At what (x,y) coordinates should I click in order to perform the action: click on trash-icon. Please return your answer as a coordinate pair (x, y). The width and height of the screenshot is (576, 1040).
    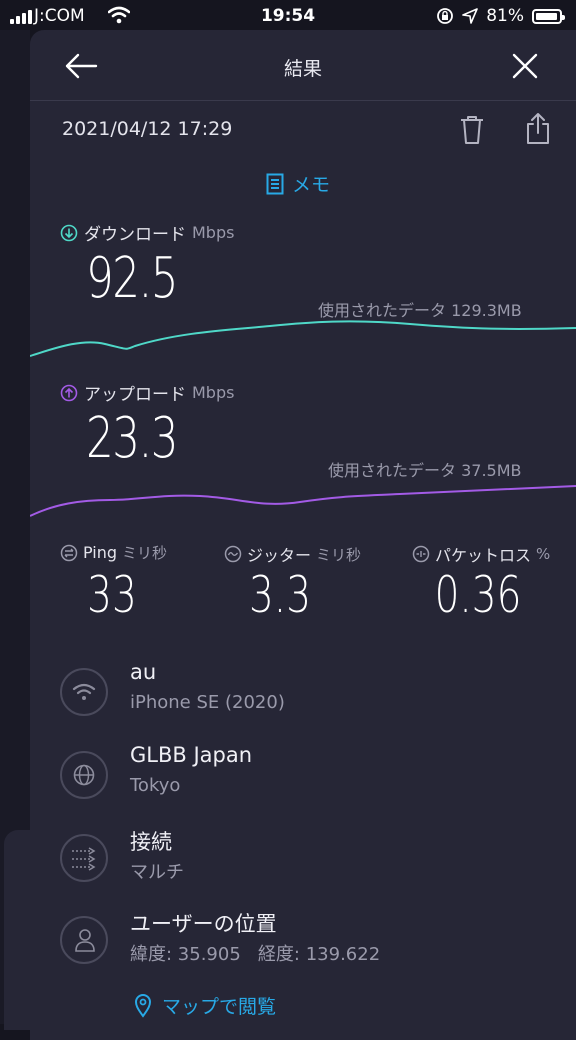
    Looking at the image, I should click on (472, 130).